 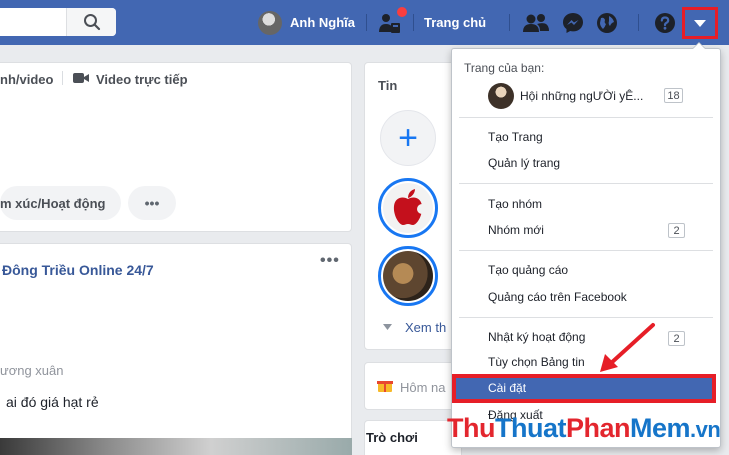 I want to click on menu-item-create-group: Tạo nhóm, so click(x=515, y=204).